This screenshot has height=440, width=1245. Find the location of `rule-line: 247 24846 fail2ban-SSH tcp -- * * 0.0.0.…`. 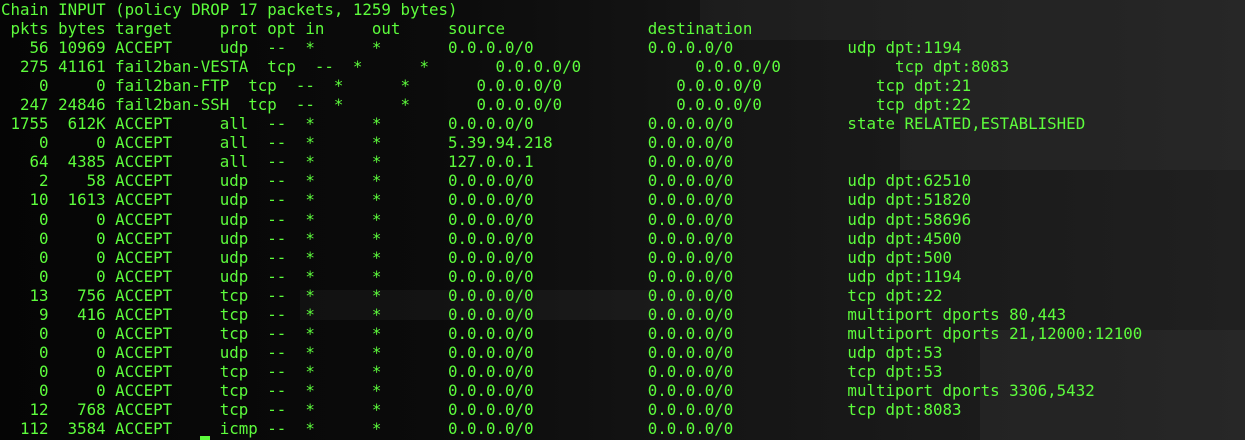

rule-line: 247 24846 fail2ban-SSH tcp -- * * 0.0.0.… is located at coordinates (486, 105).